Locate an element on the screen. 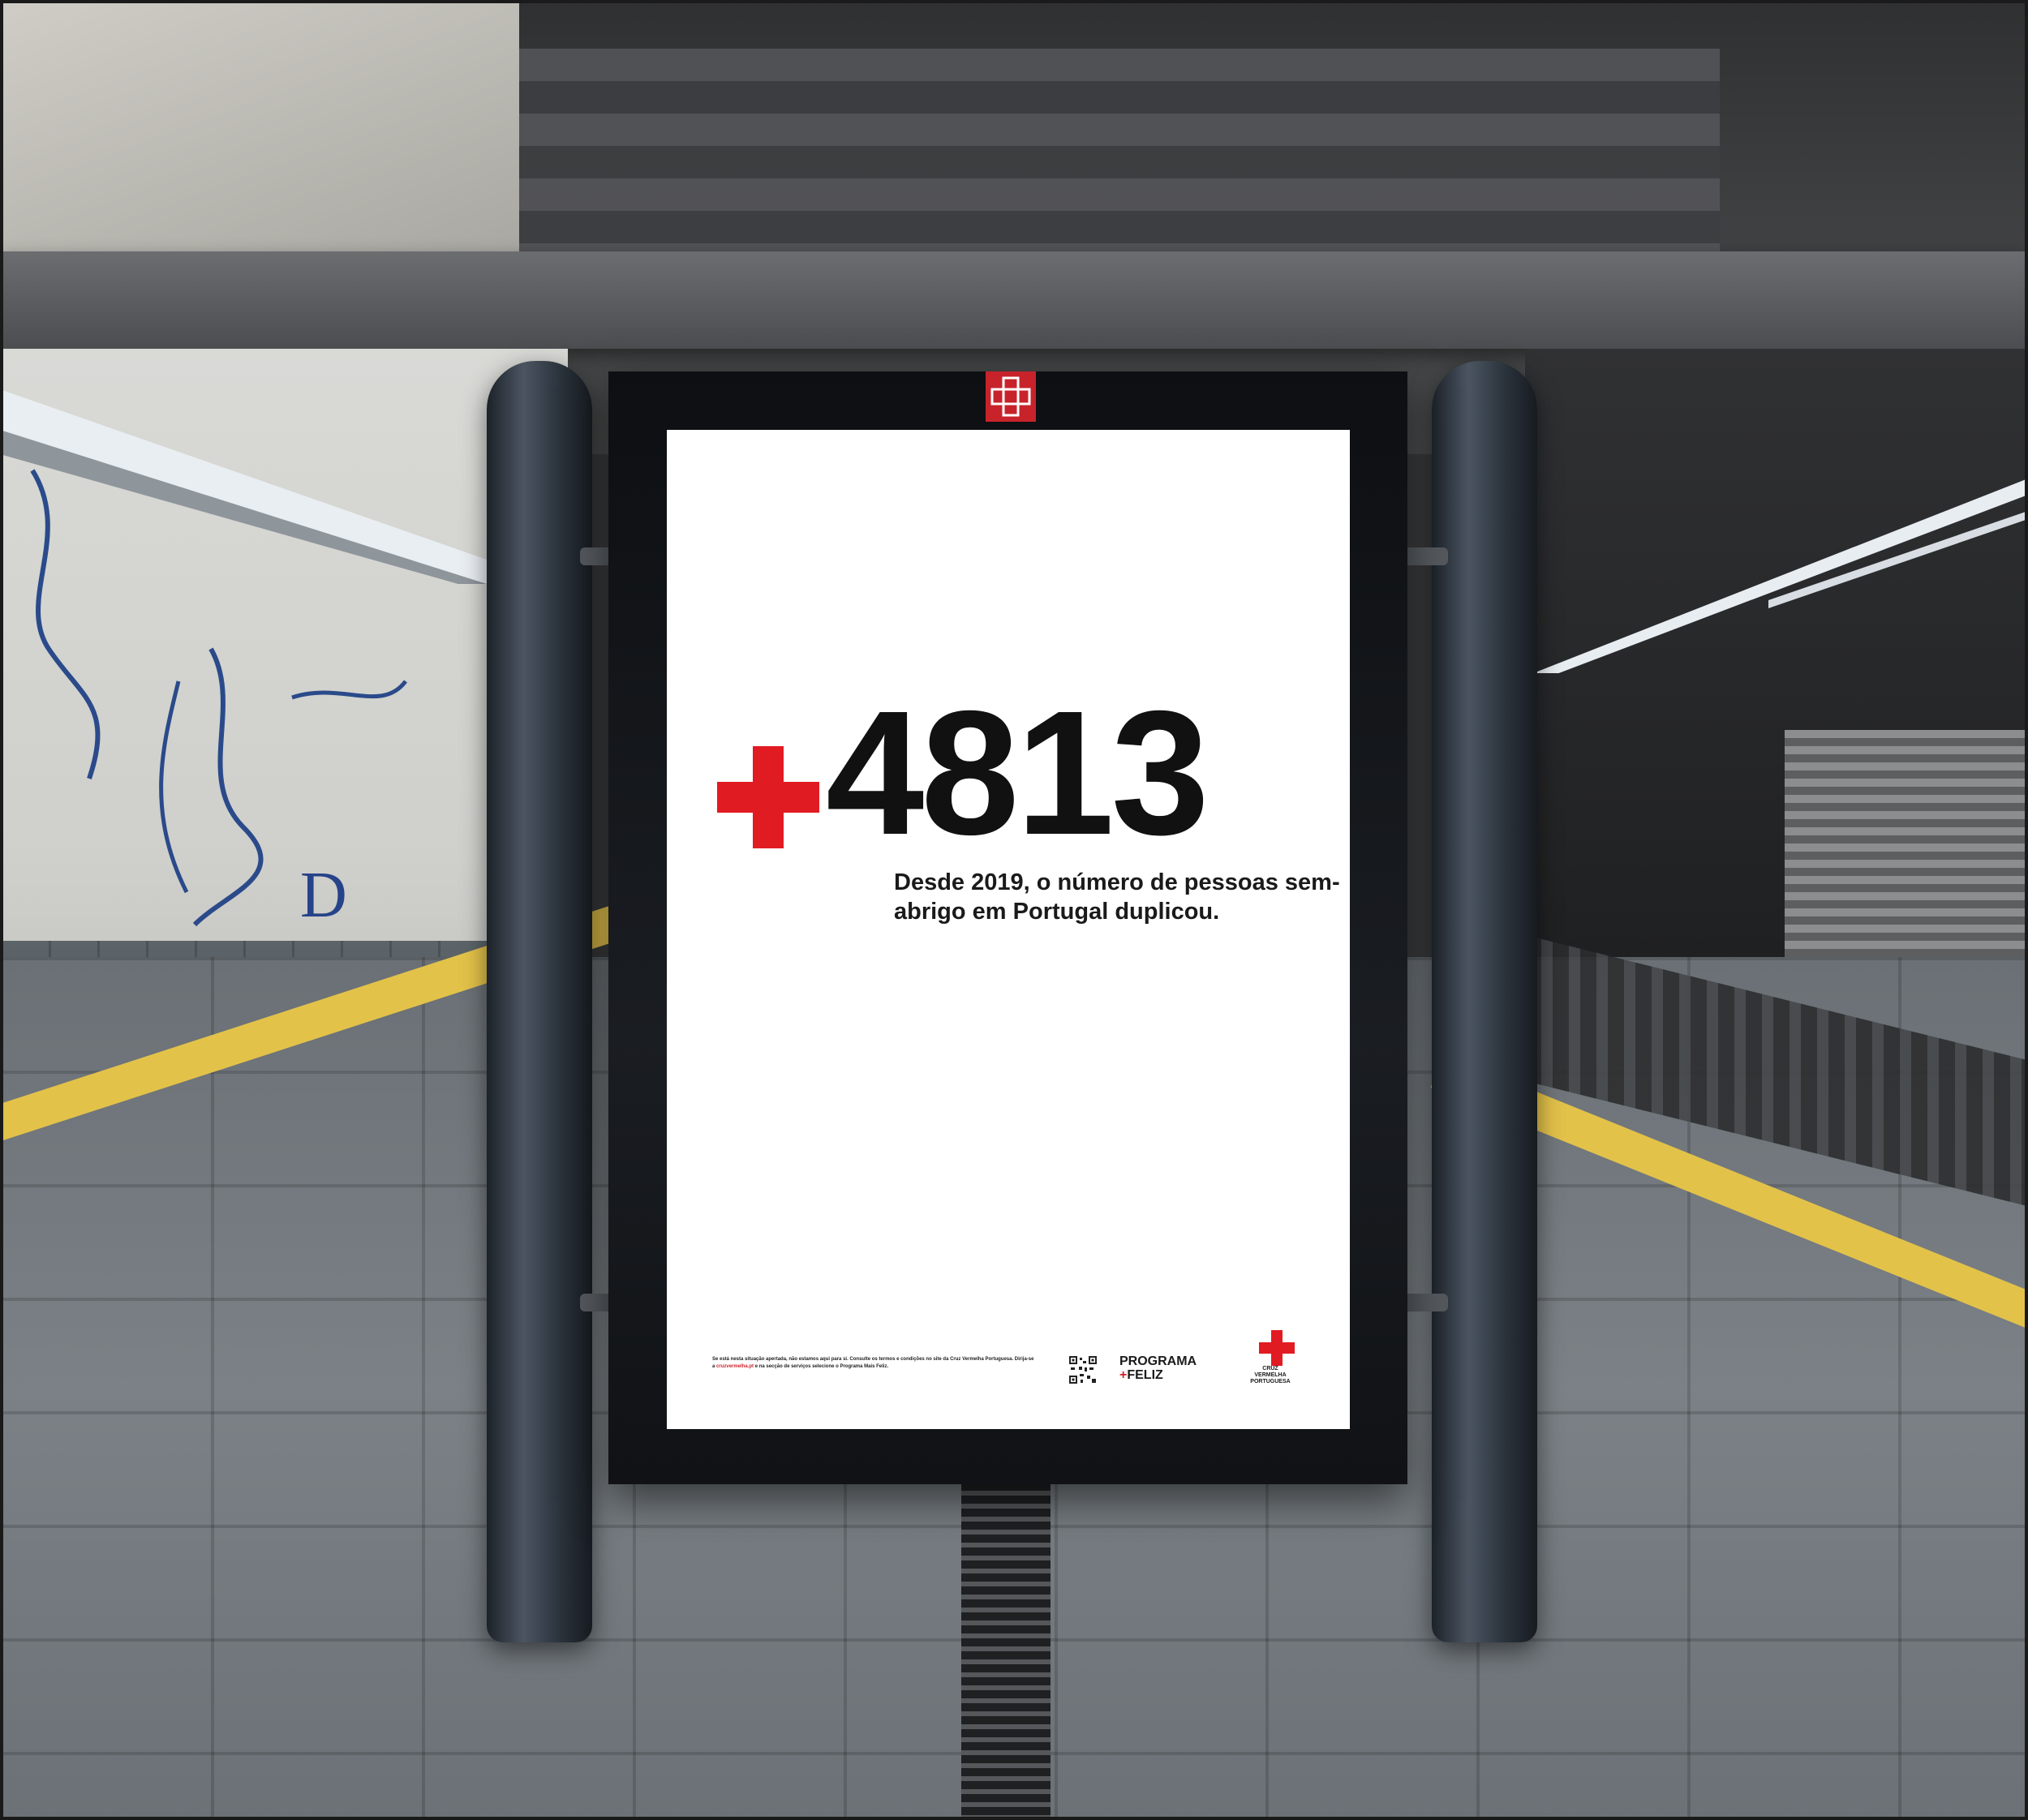 The width and height of the screenshot is (2028, 1820). programa-logo-line2-wrap: +FELIZ is located at coordinates (1158, 1375).